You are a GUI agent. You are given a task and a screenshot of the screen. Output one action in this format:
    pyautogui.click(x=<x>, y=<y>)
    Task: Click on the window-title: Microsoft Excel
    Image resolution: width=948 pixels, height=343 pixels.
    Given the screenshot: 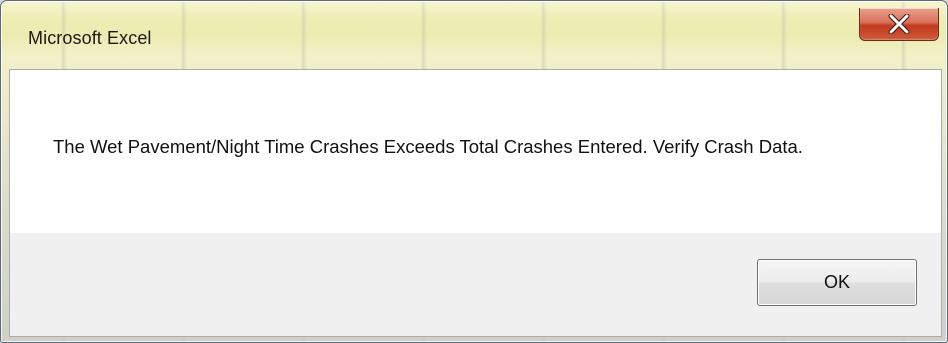 What is the action you would take?
    pyautogui.click(x=90, y=38)
    